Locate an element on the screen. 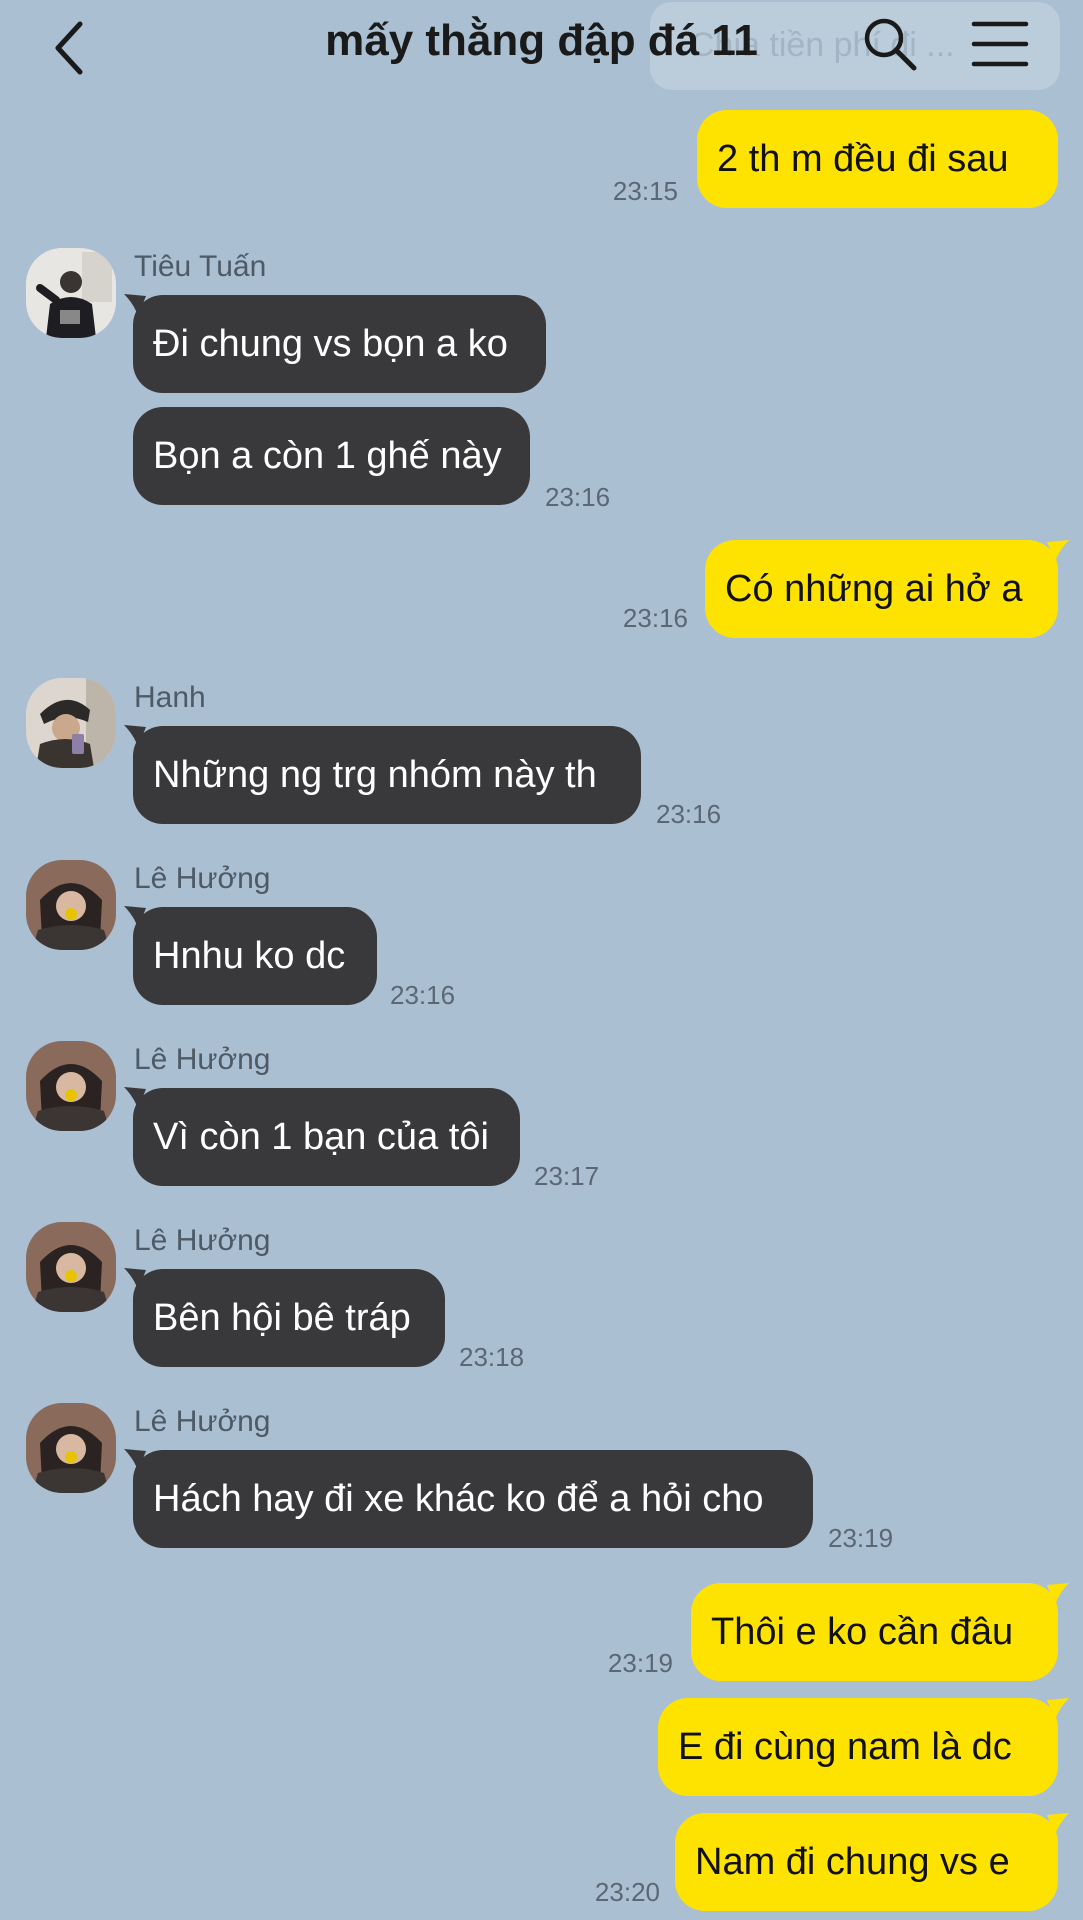 The image size is (1083, 1920). sender-name: Hanh is located at coordinates (170, 697).